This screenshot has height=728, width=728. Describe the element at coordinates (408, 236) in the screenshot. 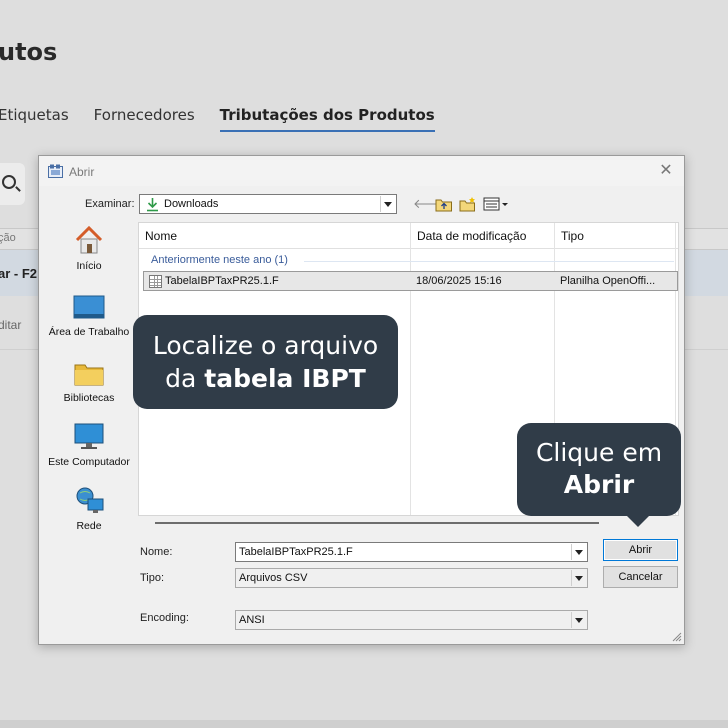

I see `file-list-header: Nome Data de modificação Tipo` at that location.